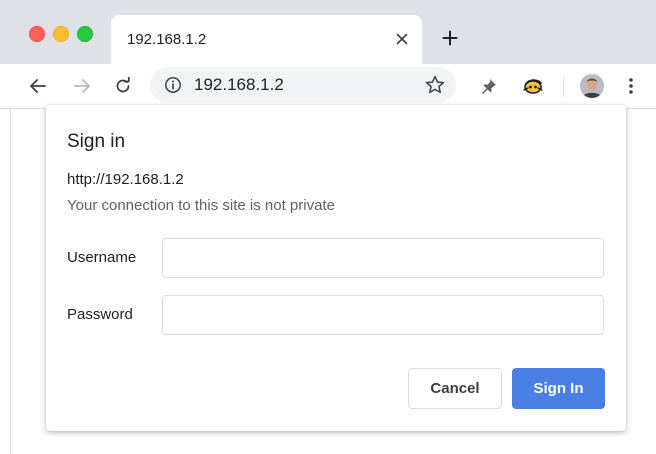 This screenshot has height=454, width=656. I want to click on tab-close-button, so click(402, 39).